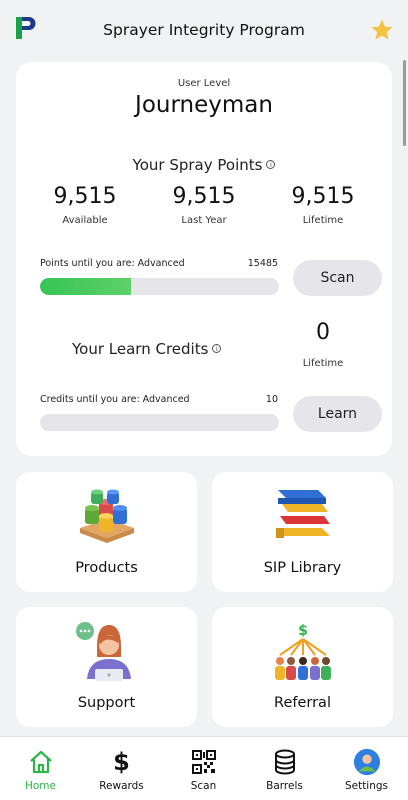 This screenshot has width=408, height=800. Describe the element at coordinates (302, 651) in the screenshot. I see `referral-group-illustration: $` at that location.